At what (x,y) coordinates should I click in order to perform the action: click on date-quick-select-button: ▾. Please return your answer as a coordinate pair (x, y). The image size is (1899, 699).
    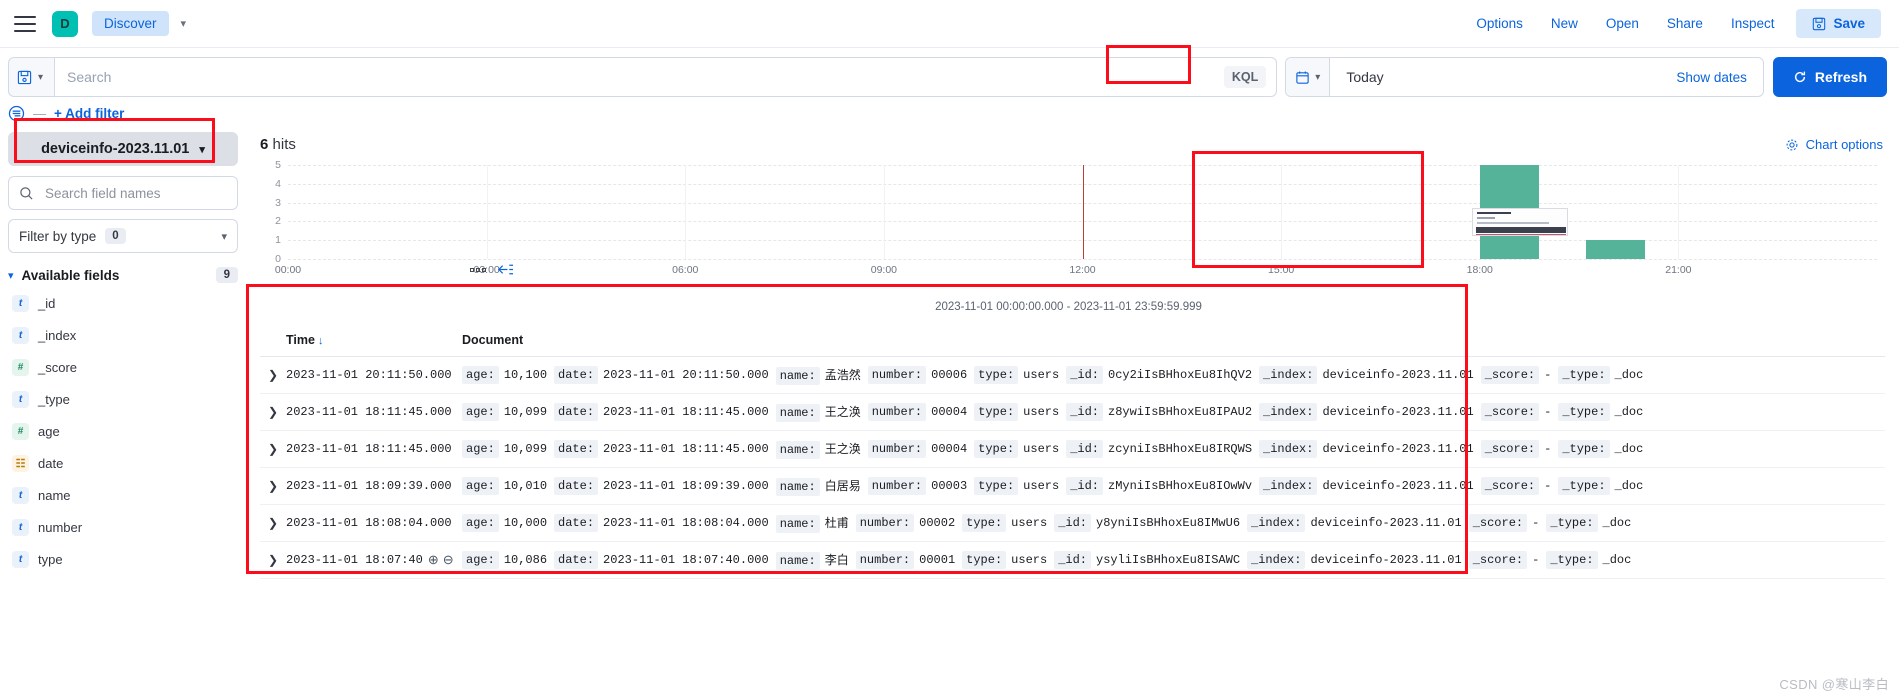
    Looking at the image, I should click on (1308, 77).